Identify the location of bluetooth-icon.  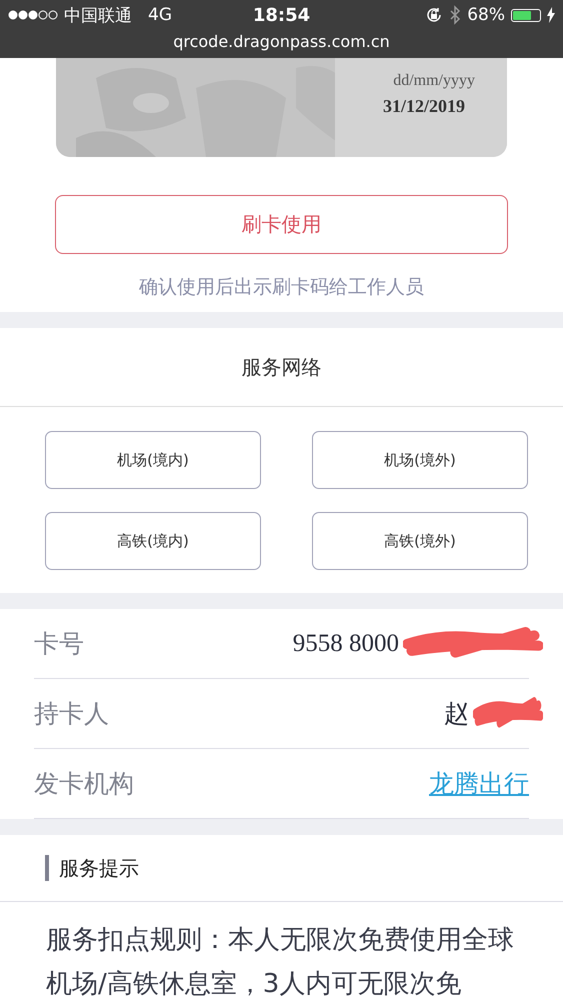
(455, 15).